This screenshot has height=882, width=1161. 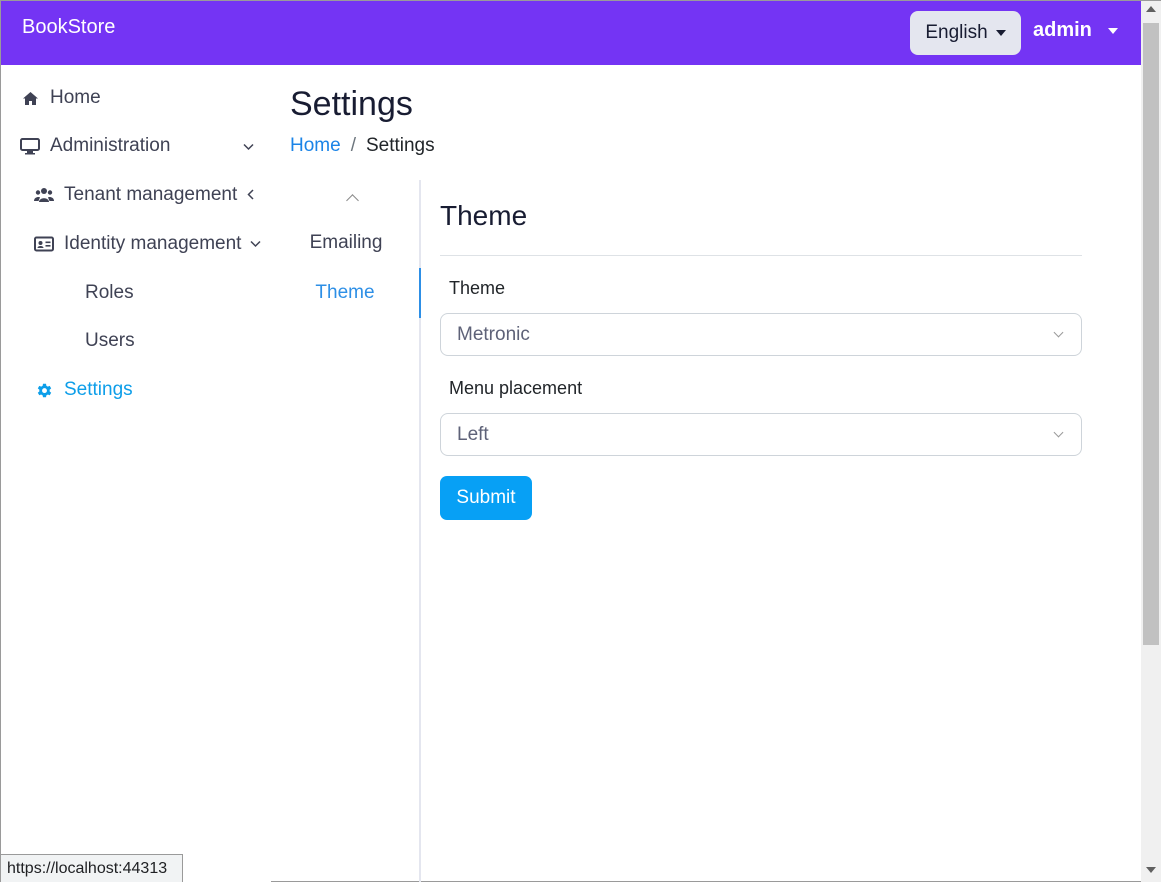 I want to click on user-menu-button: admin, so click(x=1075, y=30).